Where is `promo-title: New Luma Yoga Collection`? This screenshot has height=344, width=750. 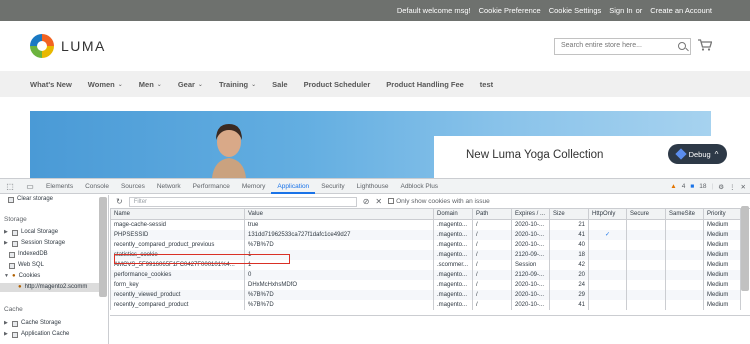 promo-title: New Luma Yoga Collection is located at coordinates (535, 155).